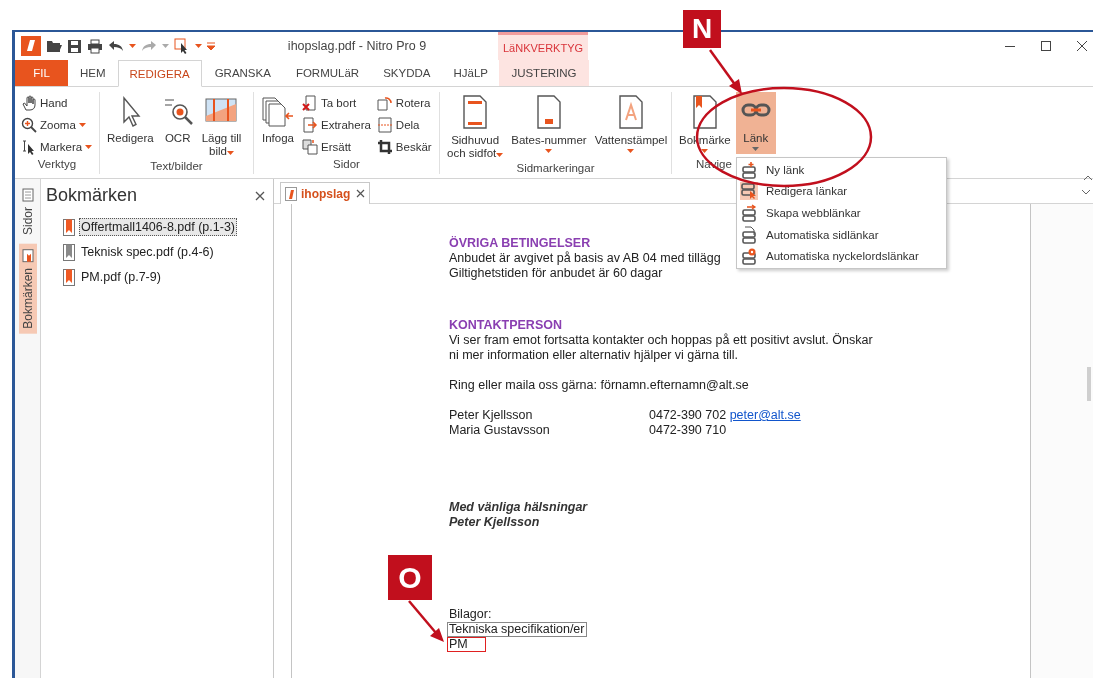 This screenshot has width=1093, height=678. I want to click on ribbon-button: Extrahera, so click(336, 124).